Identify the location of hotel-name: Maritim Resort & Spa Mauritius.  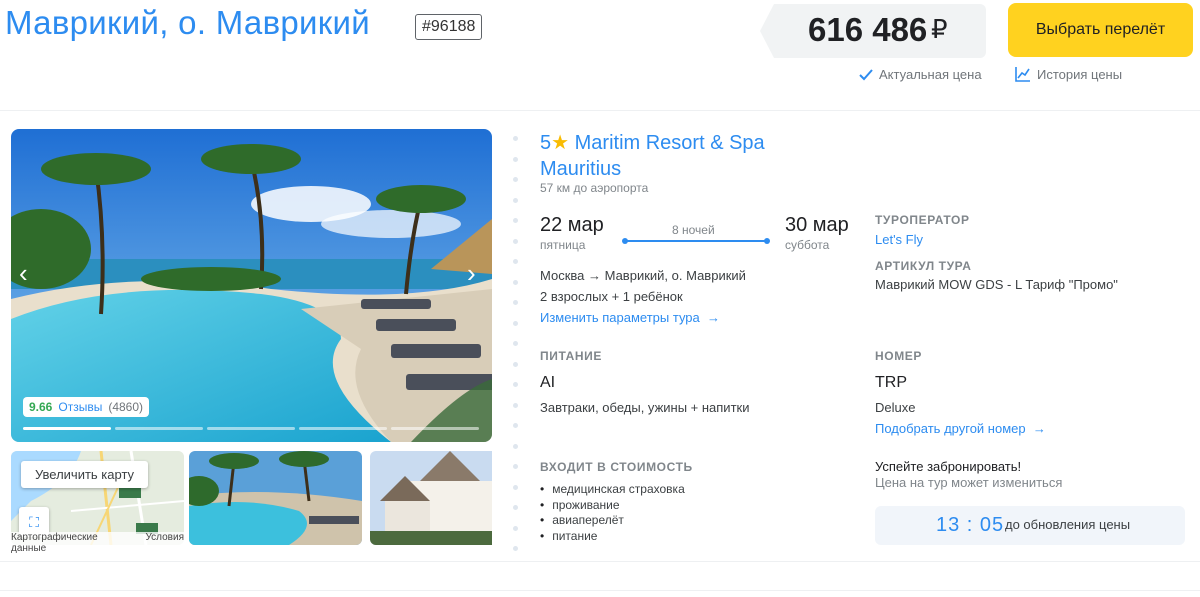
(652, 156).